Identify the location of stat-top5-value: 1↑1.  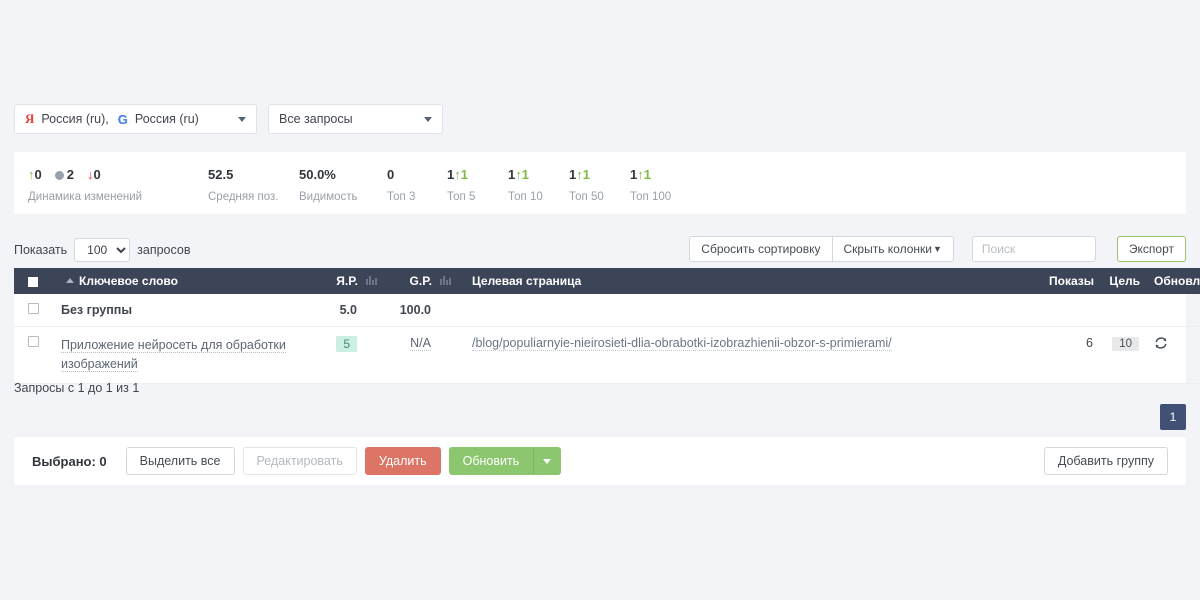
(457, 174).